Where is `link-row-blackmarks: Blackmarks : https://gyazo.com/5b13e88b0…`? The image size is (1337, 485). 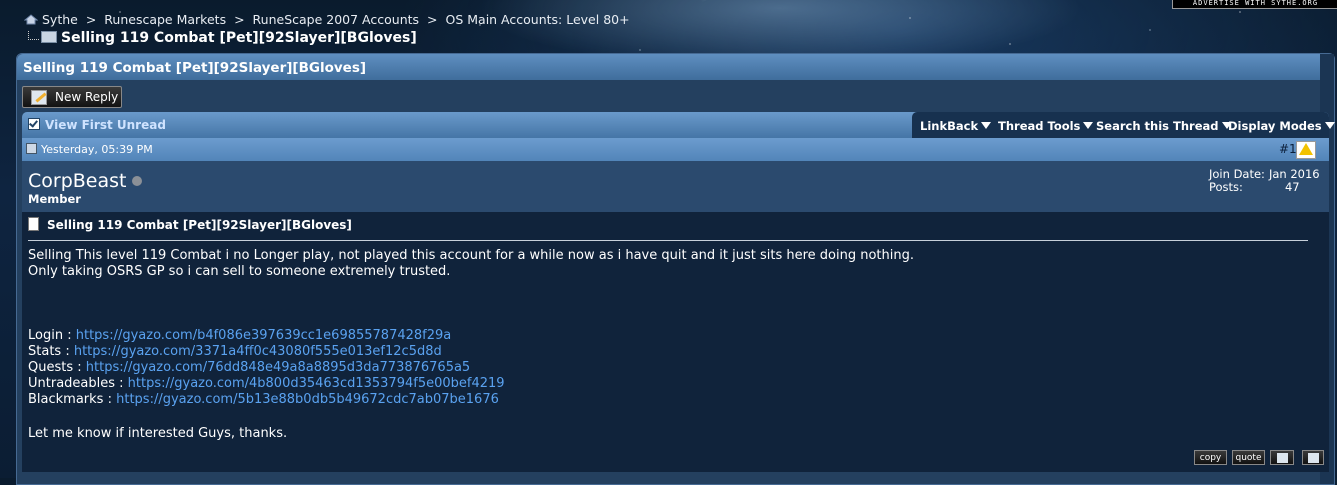
link-row-blackmarks: Blackmarks : https://gyazo.com/5b13e88b0… is located at coordinates (668, 400).